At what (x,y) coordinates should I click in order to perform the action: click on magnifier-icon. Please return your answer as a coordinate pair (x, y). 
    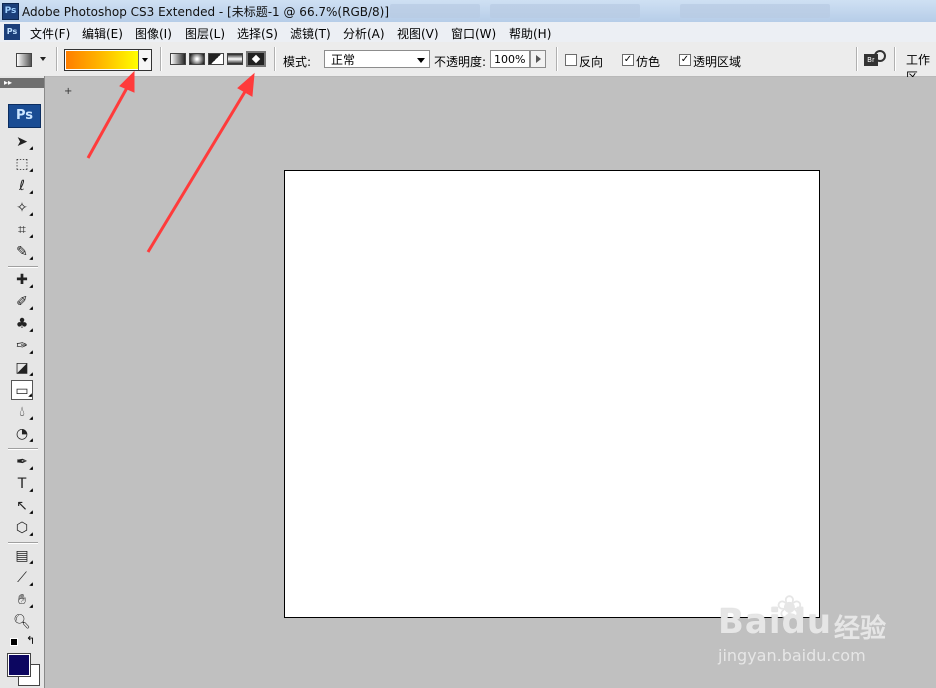
    Looking at the image, I should click on (880, 56).